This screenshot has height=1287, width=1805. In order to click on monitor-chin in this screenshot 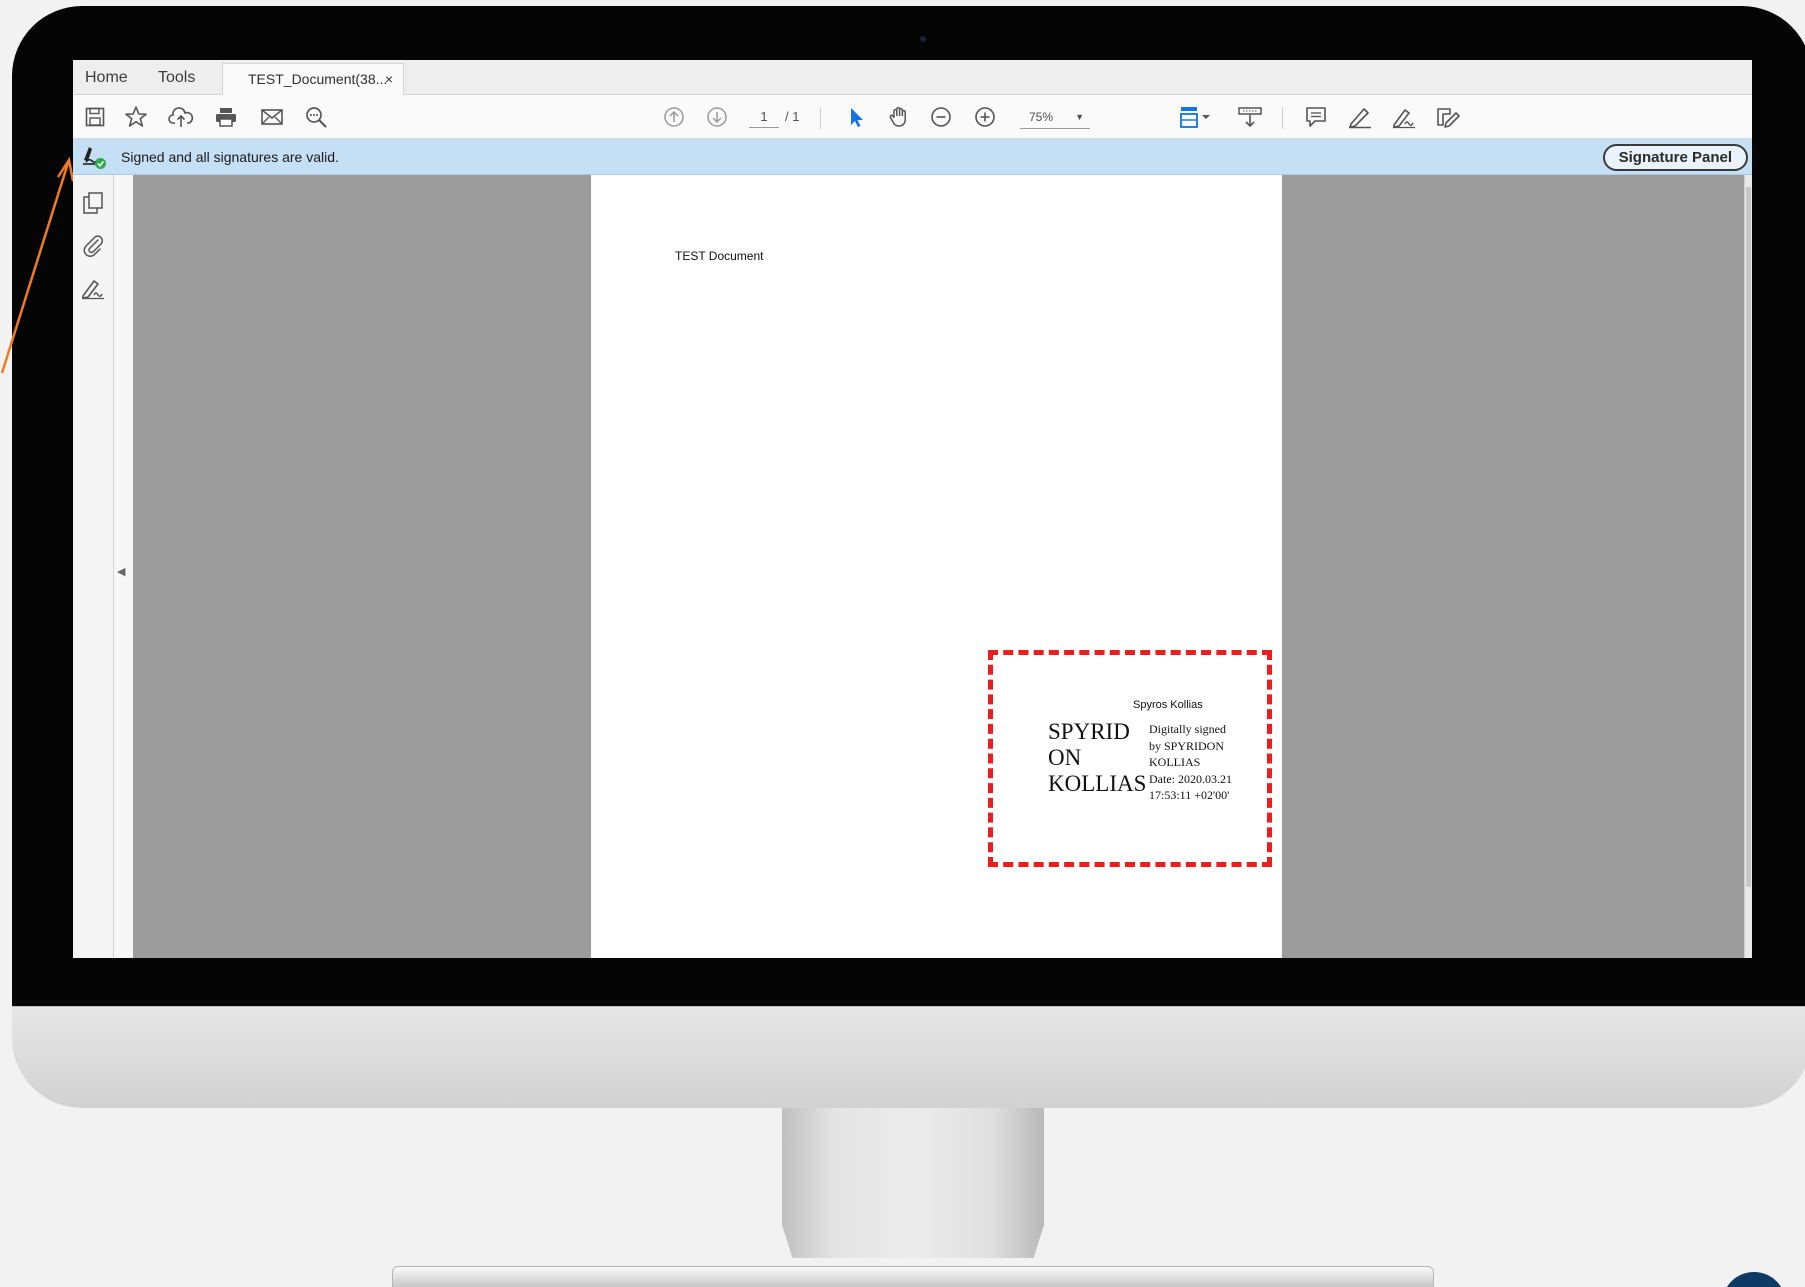, I will do `click(908, 1057)`.